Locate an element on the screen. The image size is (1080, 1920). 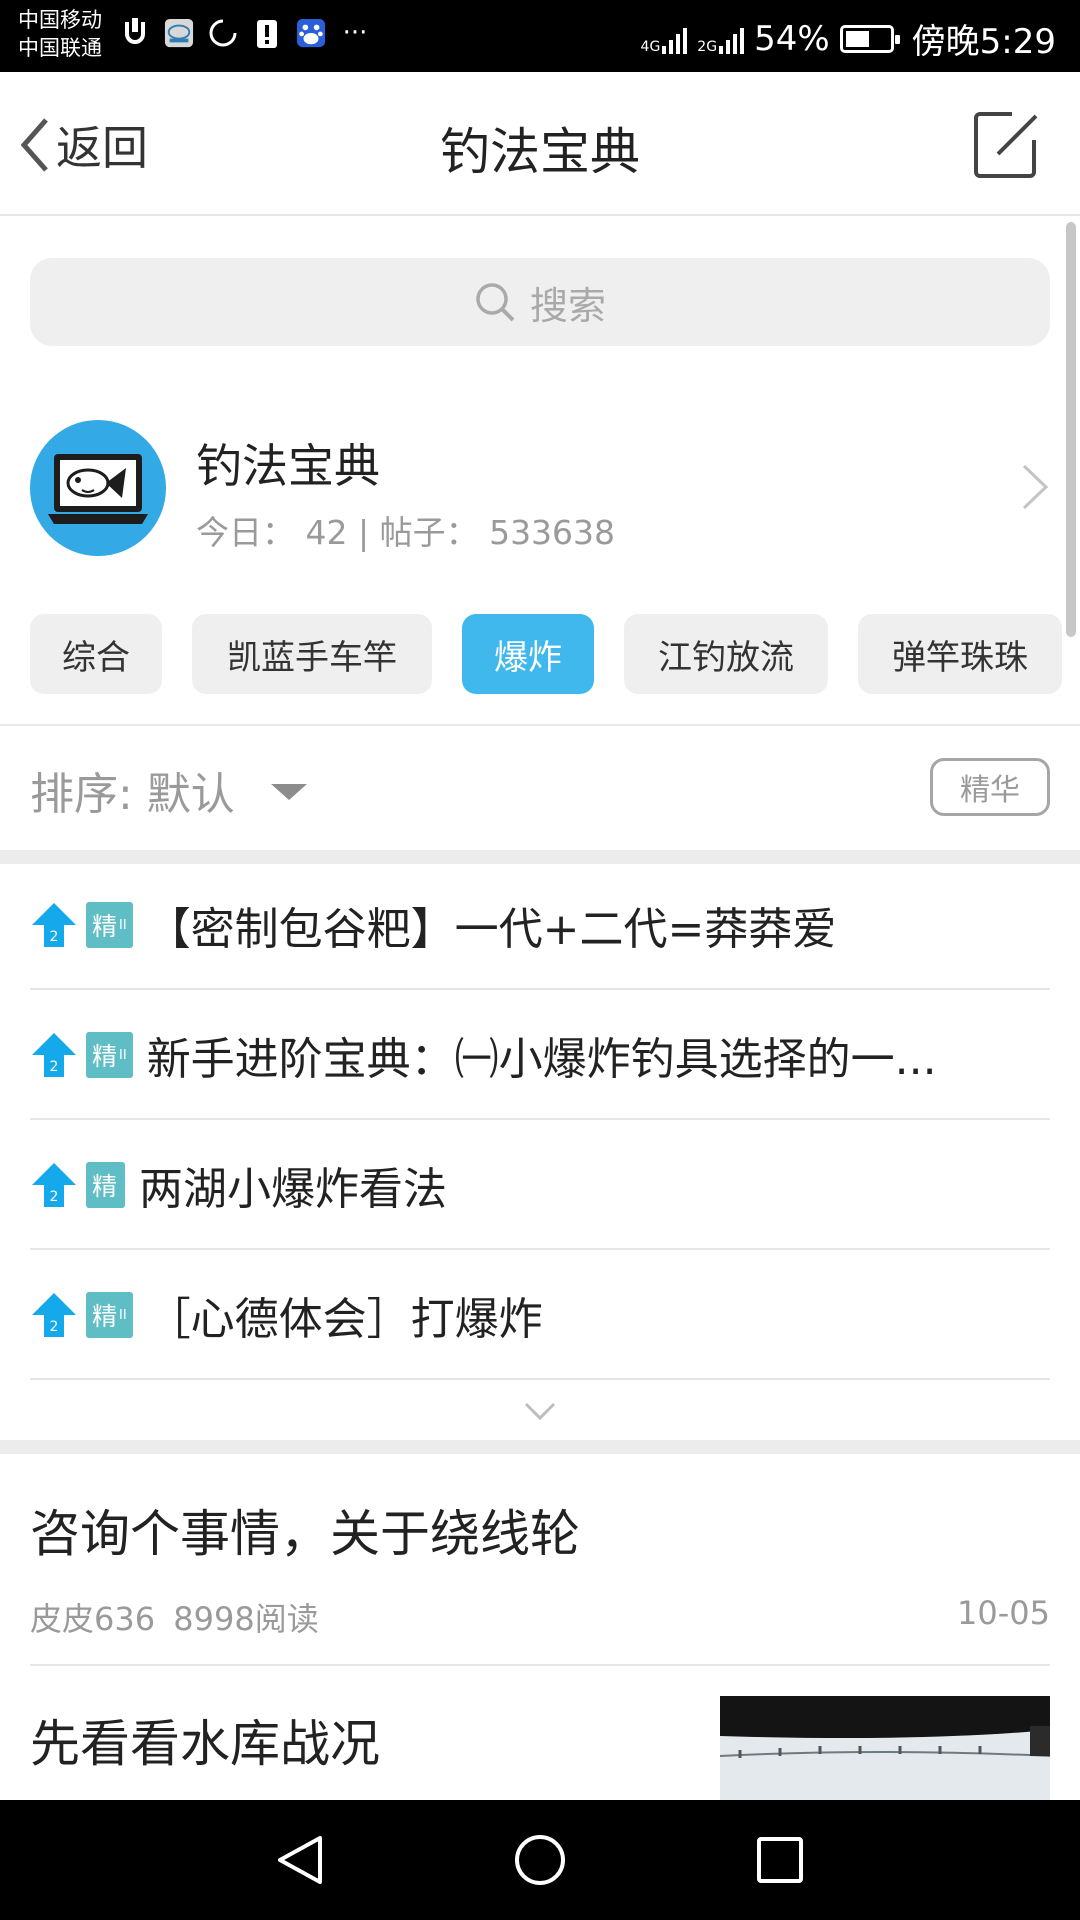
pinned-item: 2 精 II ［心德体会］打爆炸 is located at coordinates (540, 1316).